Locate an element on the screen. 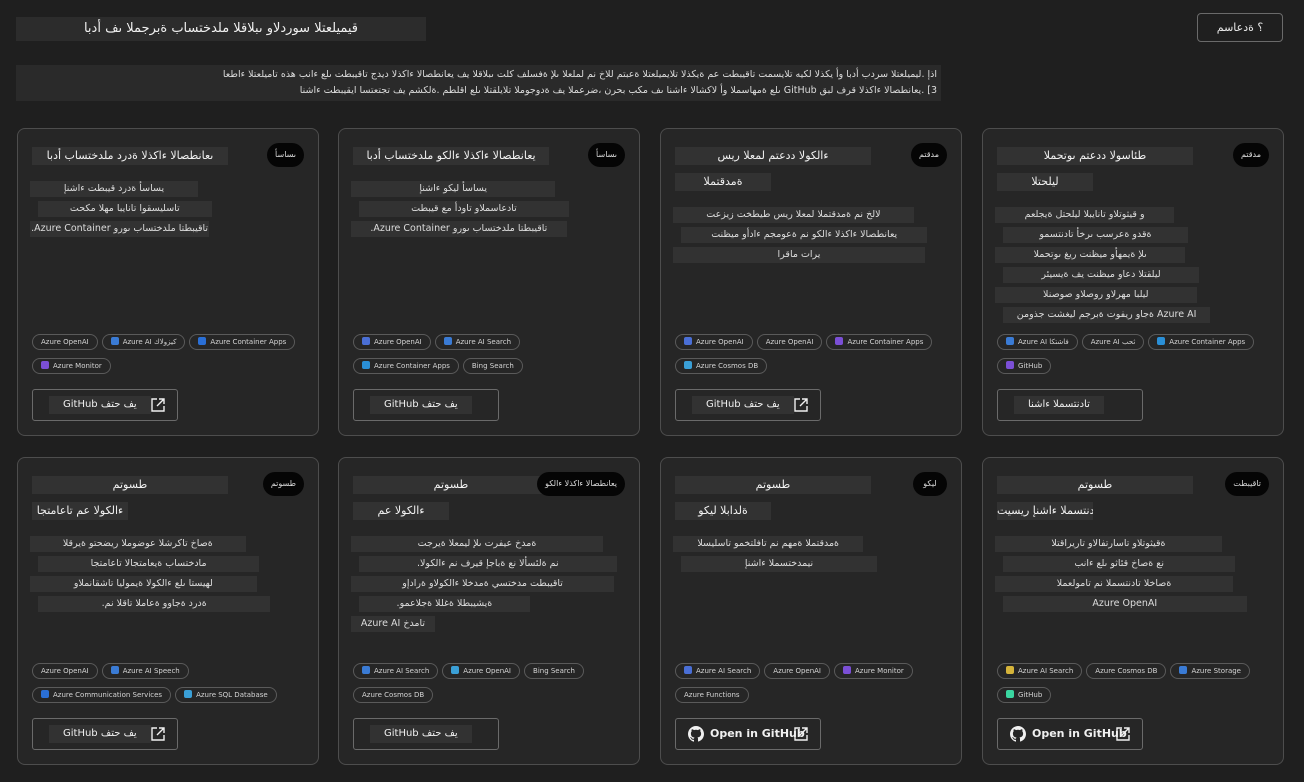  description-line: تادعاسملاو تاودأ مع قيبطت is located at coordinates (464, 209).